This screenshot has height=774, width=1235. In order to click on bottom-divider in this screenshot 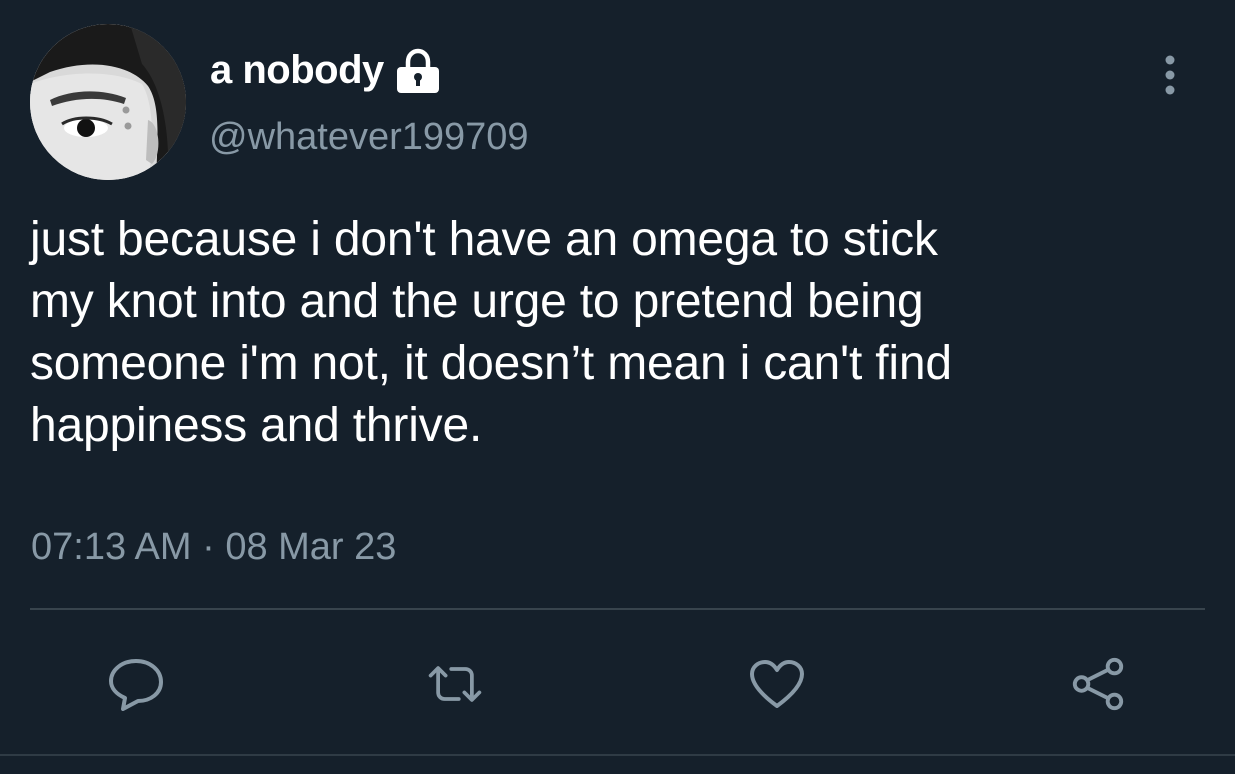, I will do `click(617, 755)`.